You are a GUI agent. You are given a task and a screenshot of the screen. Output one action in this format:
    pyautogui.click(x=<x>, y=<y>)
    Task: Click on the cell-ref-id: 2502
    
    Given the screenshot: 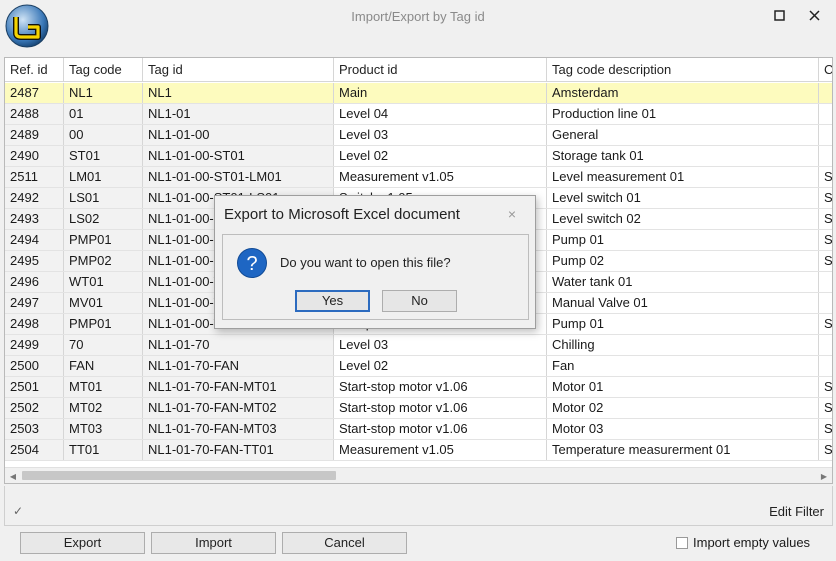 What is the action you would take?
    pyautogui.click(x=34, y=408)
    